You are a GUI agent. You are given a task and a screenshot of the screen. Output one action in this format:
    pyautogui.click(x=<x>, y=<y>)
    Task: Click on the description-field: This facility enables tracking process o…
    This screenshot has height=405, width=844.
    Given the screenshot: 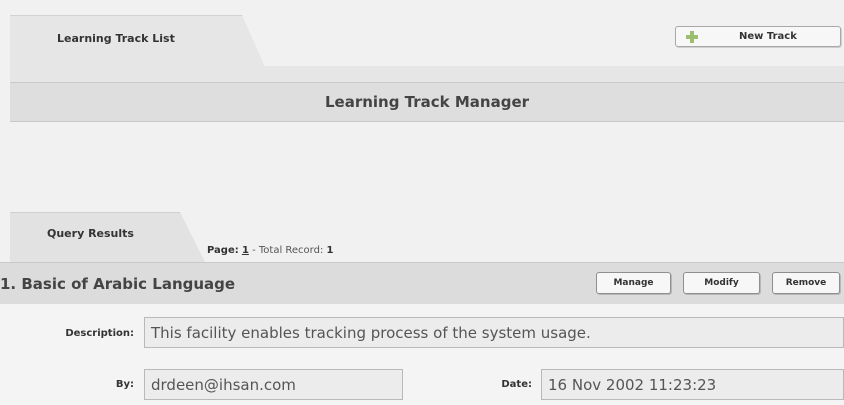 What is the action you would take?
    pyautogui.click(x=494, y=332)
    